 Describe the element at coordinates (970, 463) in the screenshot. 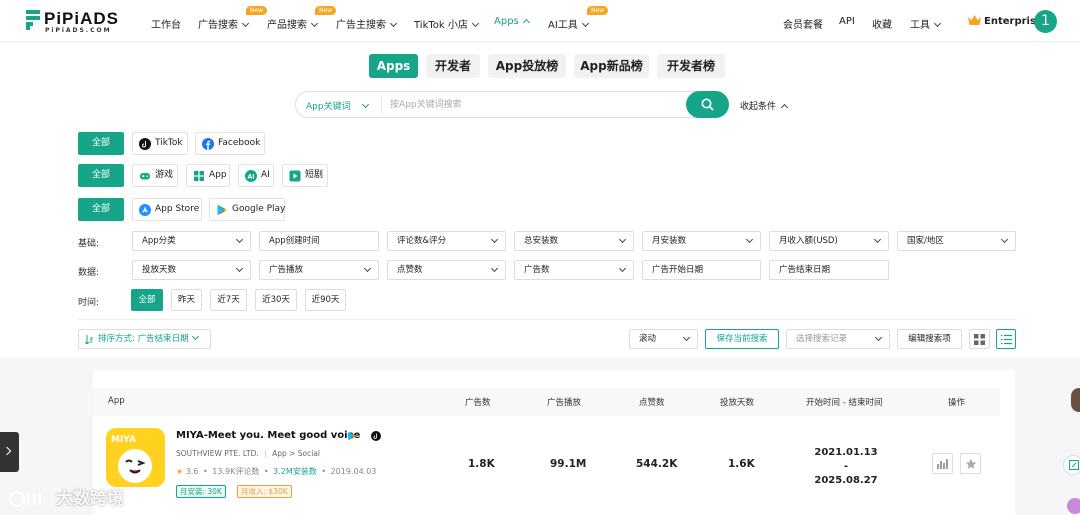

I see `favorite-button` at that location.